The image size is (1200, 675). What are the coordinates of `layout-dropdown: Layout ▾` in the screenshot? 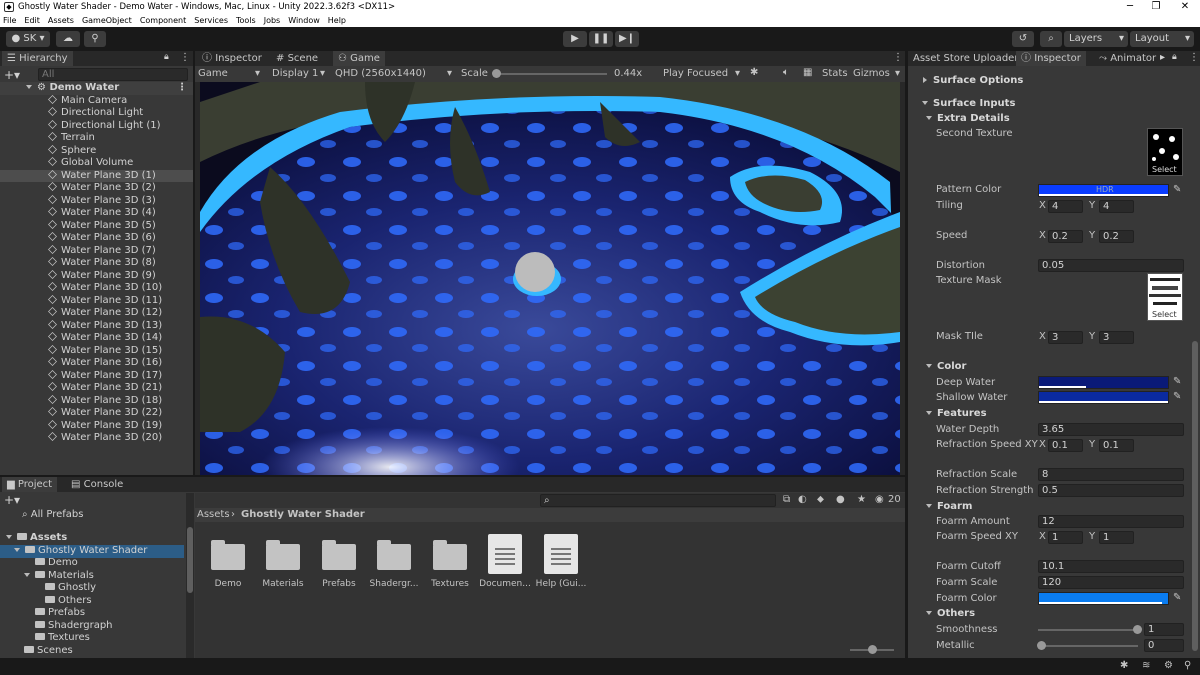 It's located at (1162, 39).